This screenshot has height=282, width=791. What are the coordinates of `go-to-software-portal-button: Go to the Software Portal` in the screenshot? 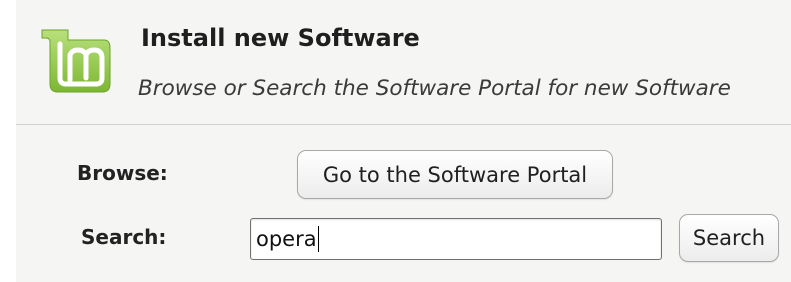 It's located at (455, 174).